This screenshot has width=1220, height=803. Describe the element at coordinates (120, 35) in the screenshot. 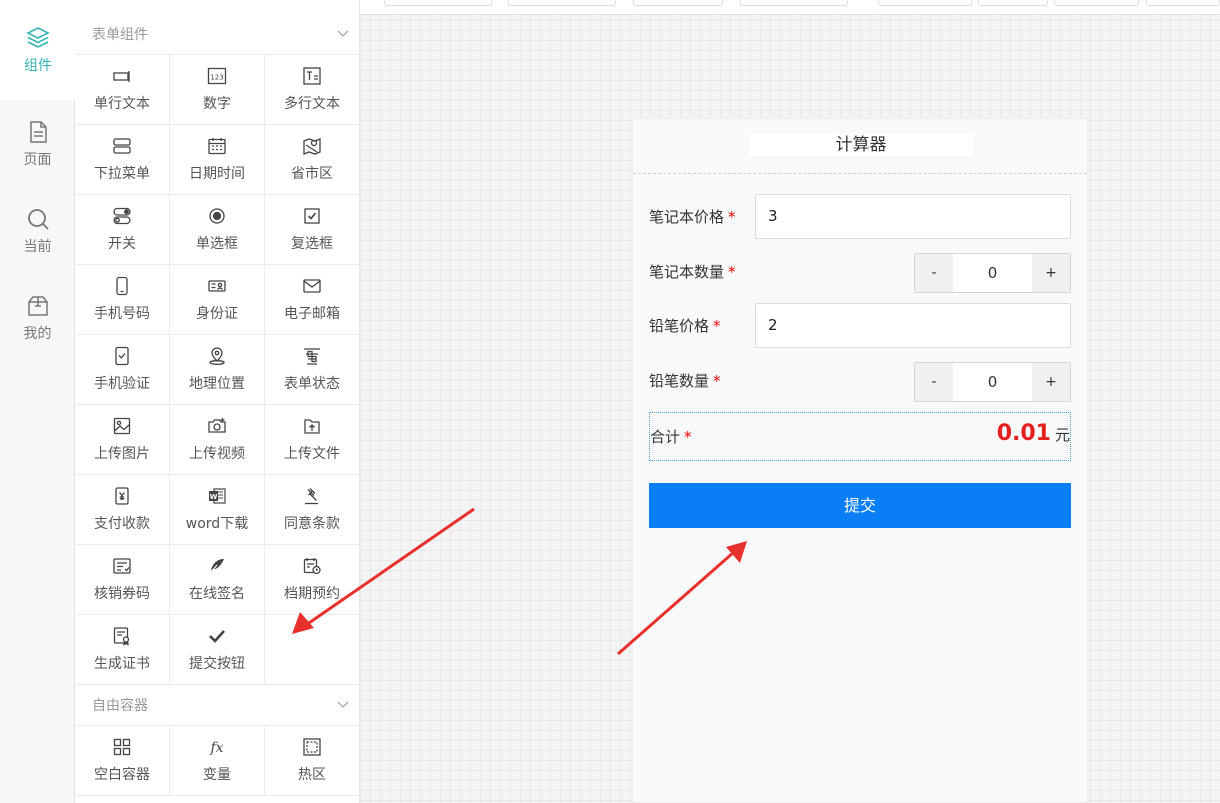

I see `form-section-title: 表单组件` at that location.